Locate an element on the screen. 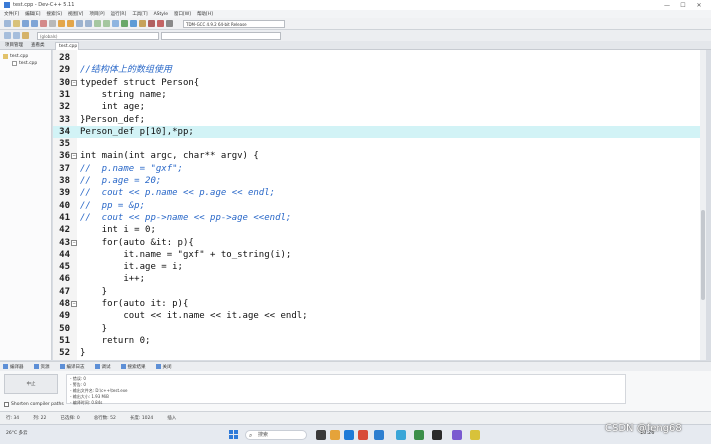  maximize-icon: ☐ is located at coordinates (683, 5).